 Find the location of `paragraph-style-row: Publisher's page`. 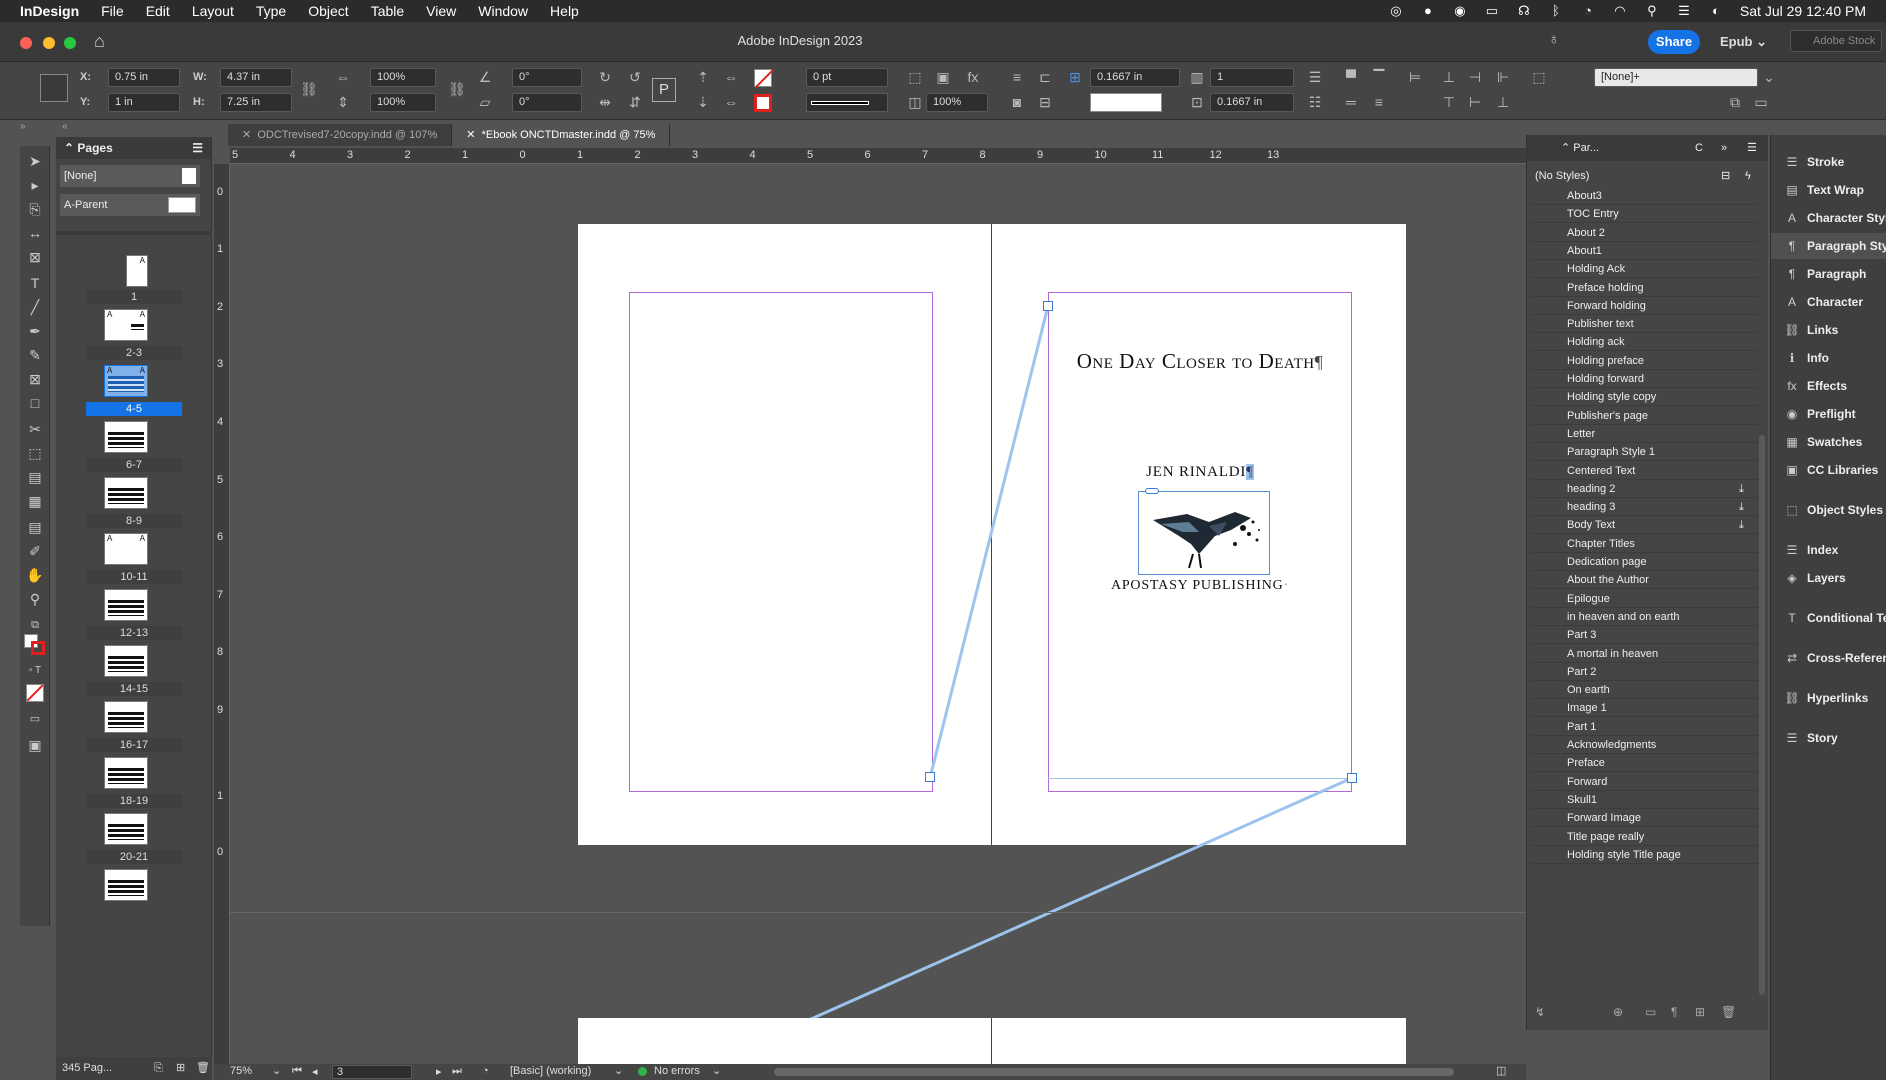

paragraph-style-row: Publisher's page is located at coordinates (1645, 416).